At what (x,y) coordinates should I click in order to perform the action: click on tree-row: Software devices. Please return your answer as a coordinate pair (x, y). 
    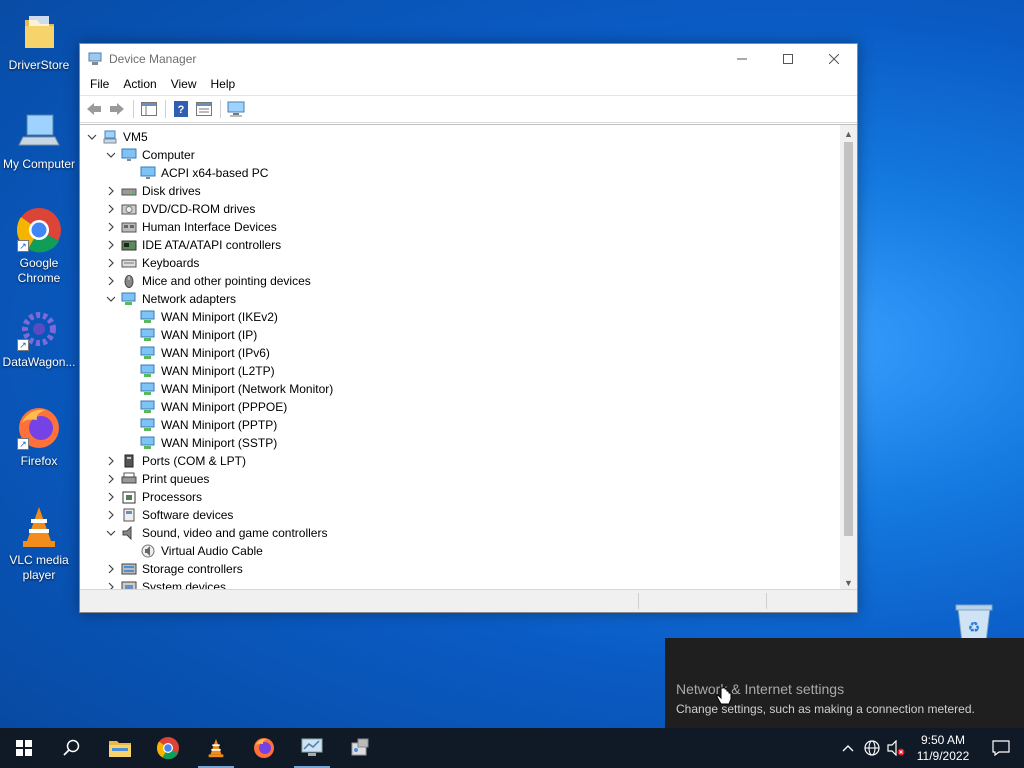
    Looking at the image, I should click on (460, 515).